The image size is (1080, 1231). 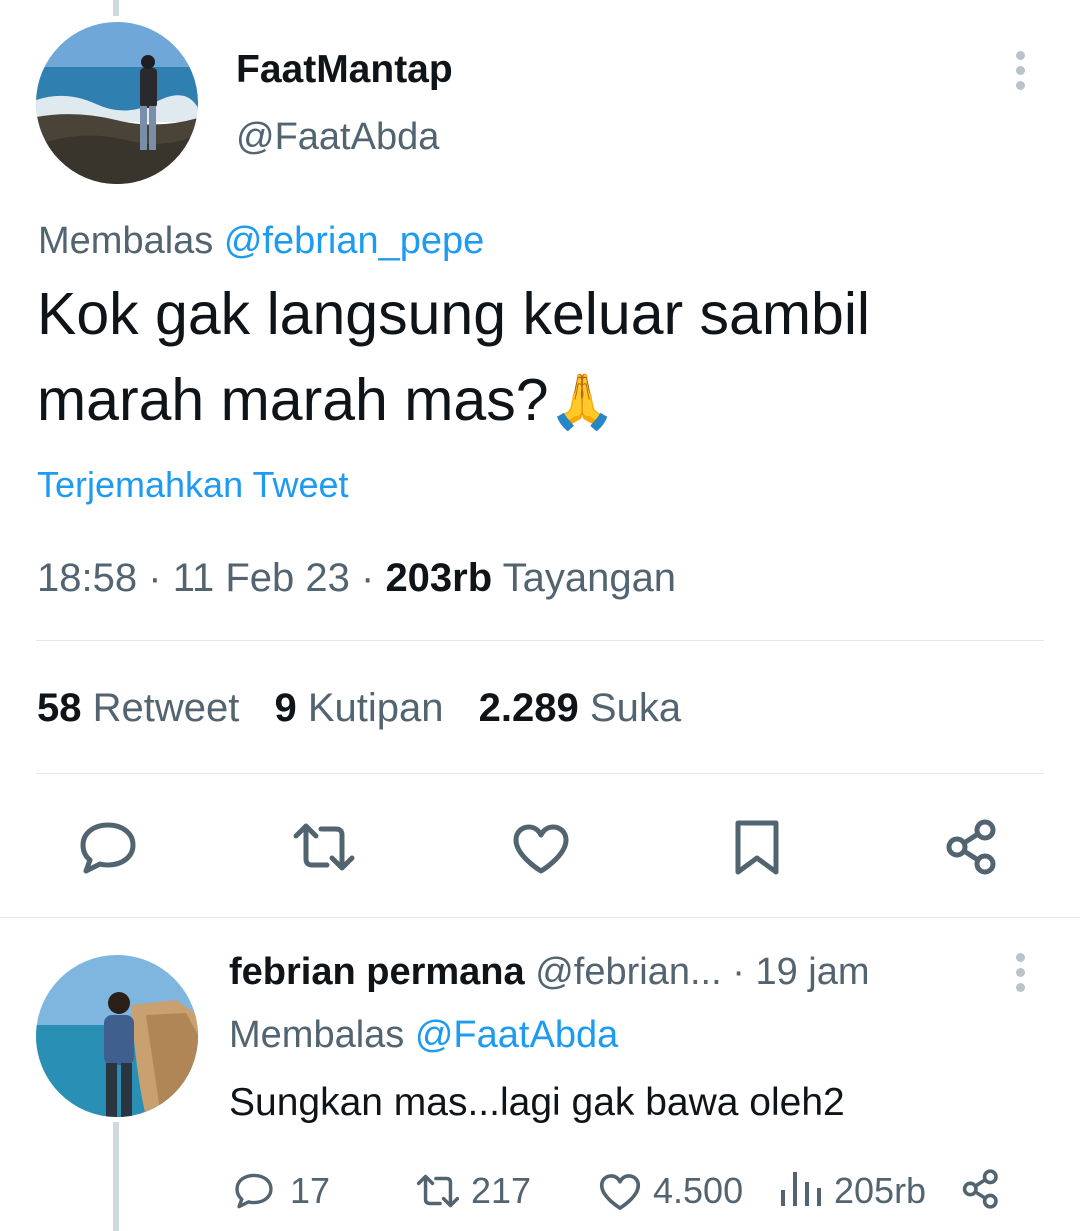 I want to click on engagement-stats: 58 Retweet 9 Kutipan 2.289 Suka, so click(x=359, y=708).